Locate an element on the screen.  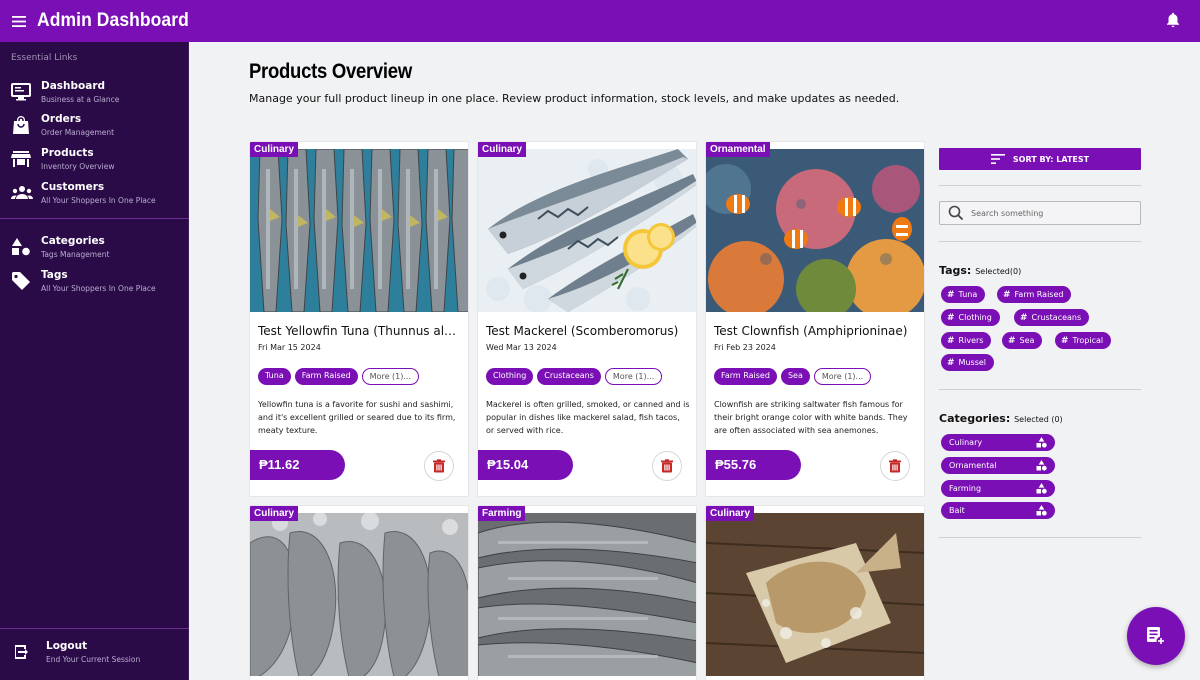
filter-category-bait: Bait is located at coordinates (998, 510).